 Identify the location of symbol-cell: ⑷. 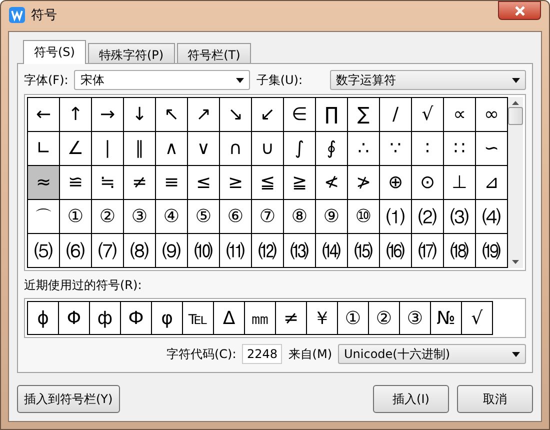
(492, 217).